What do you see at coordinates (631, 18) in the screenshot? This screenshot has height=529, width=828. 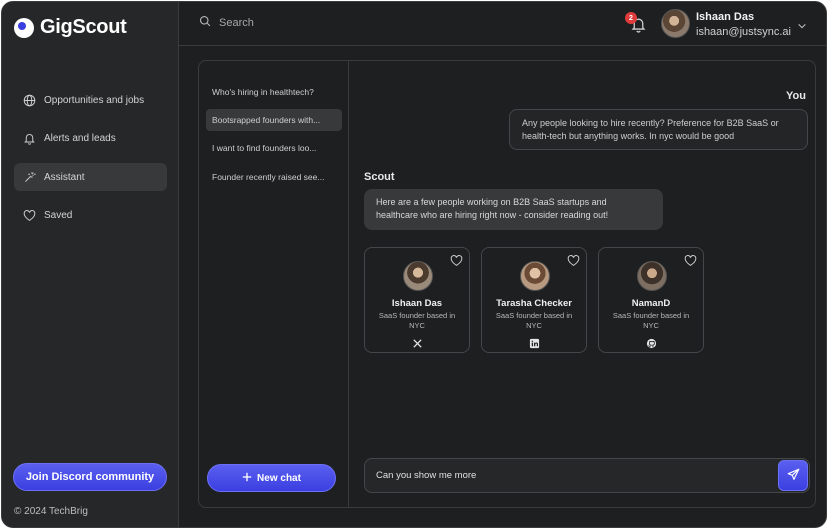 I see `notification-badge: 2` at bounding box center [631, 18].